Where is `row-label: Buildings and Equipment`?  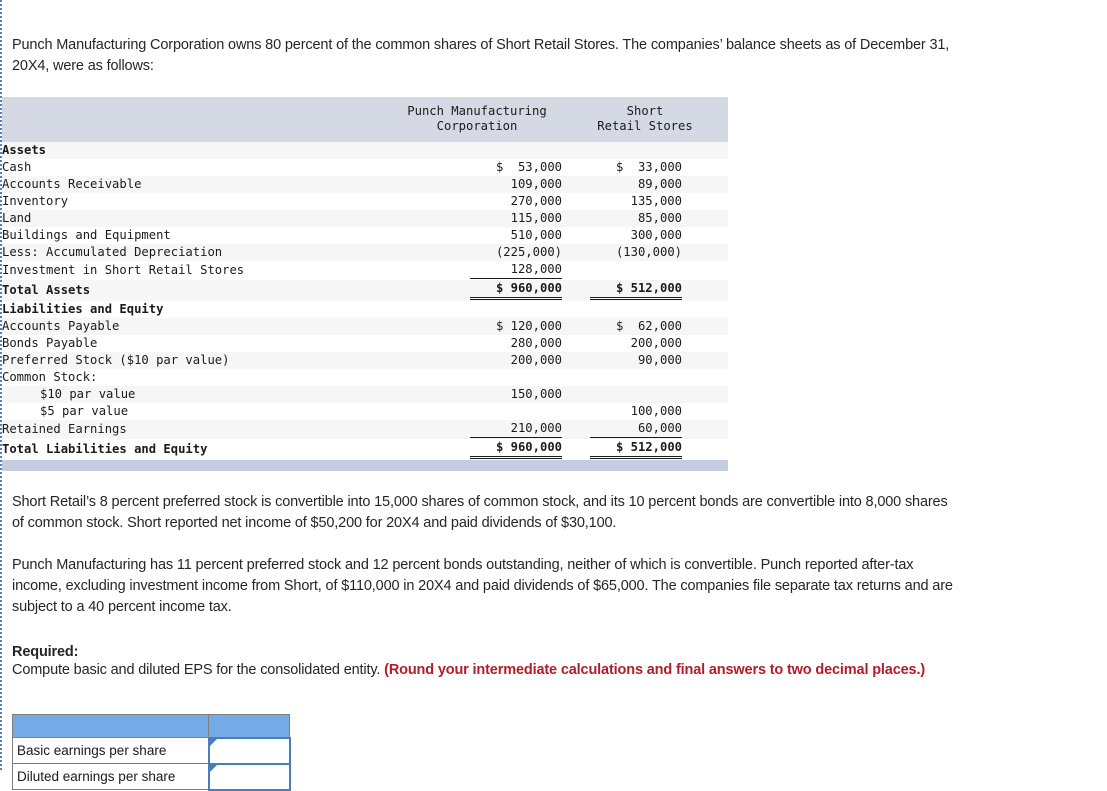 row-label: Buildings and Equipment is located at coordinates (197, 235).